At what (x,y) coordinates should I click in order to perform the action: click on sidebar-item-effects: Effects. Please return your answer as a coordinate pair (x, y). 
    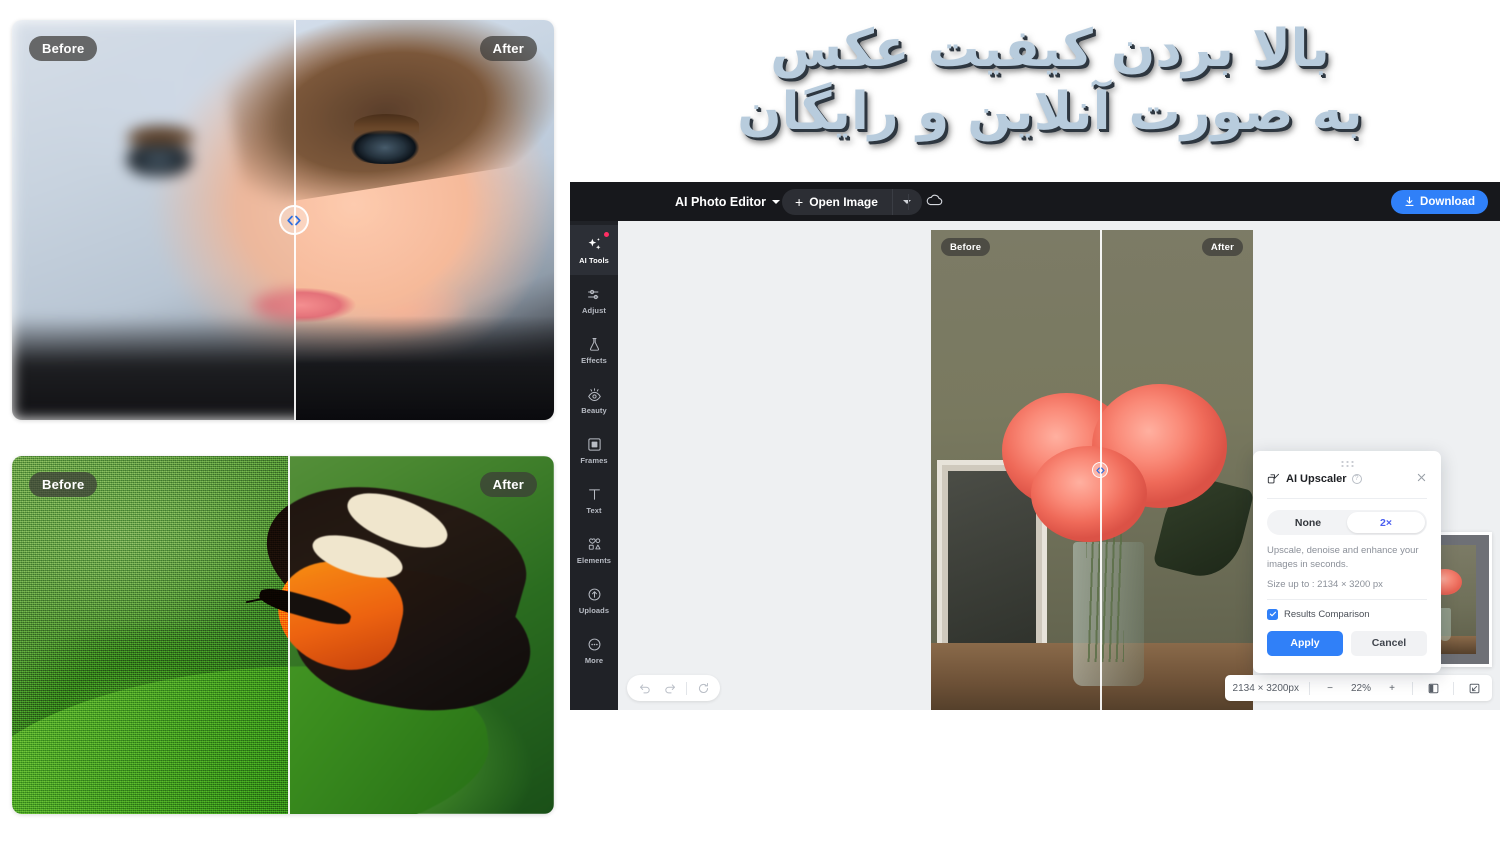
    Looking at the image, I should click on (594, 350).